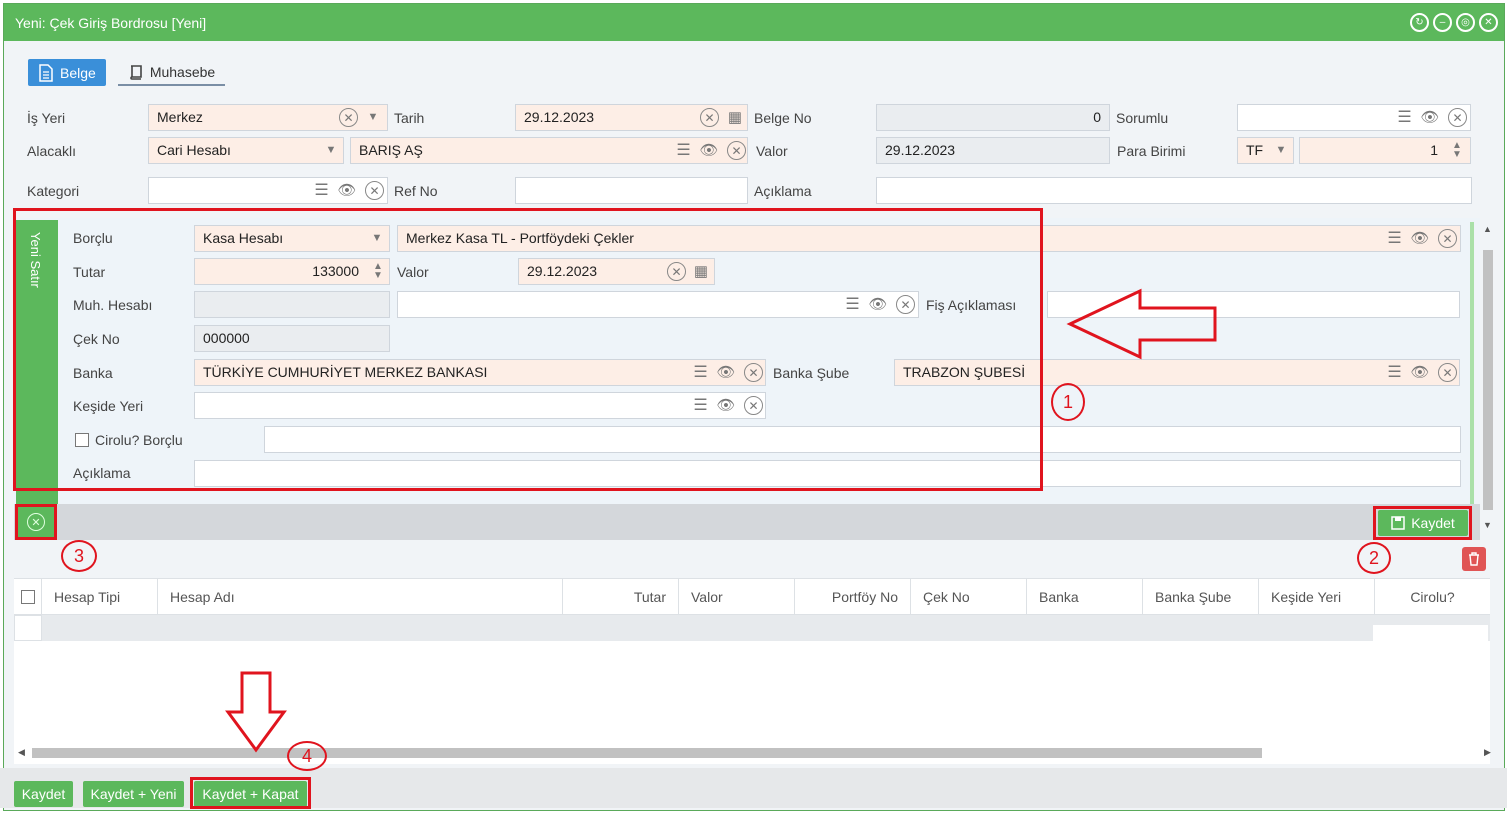 The image size is (1507, 813). What do you see at coordinates (1201, 597) in the screenshot?
I see `col-banka-sube: Banka Şube` at bounding box center [1201, 597].